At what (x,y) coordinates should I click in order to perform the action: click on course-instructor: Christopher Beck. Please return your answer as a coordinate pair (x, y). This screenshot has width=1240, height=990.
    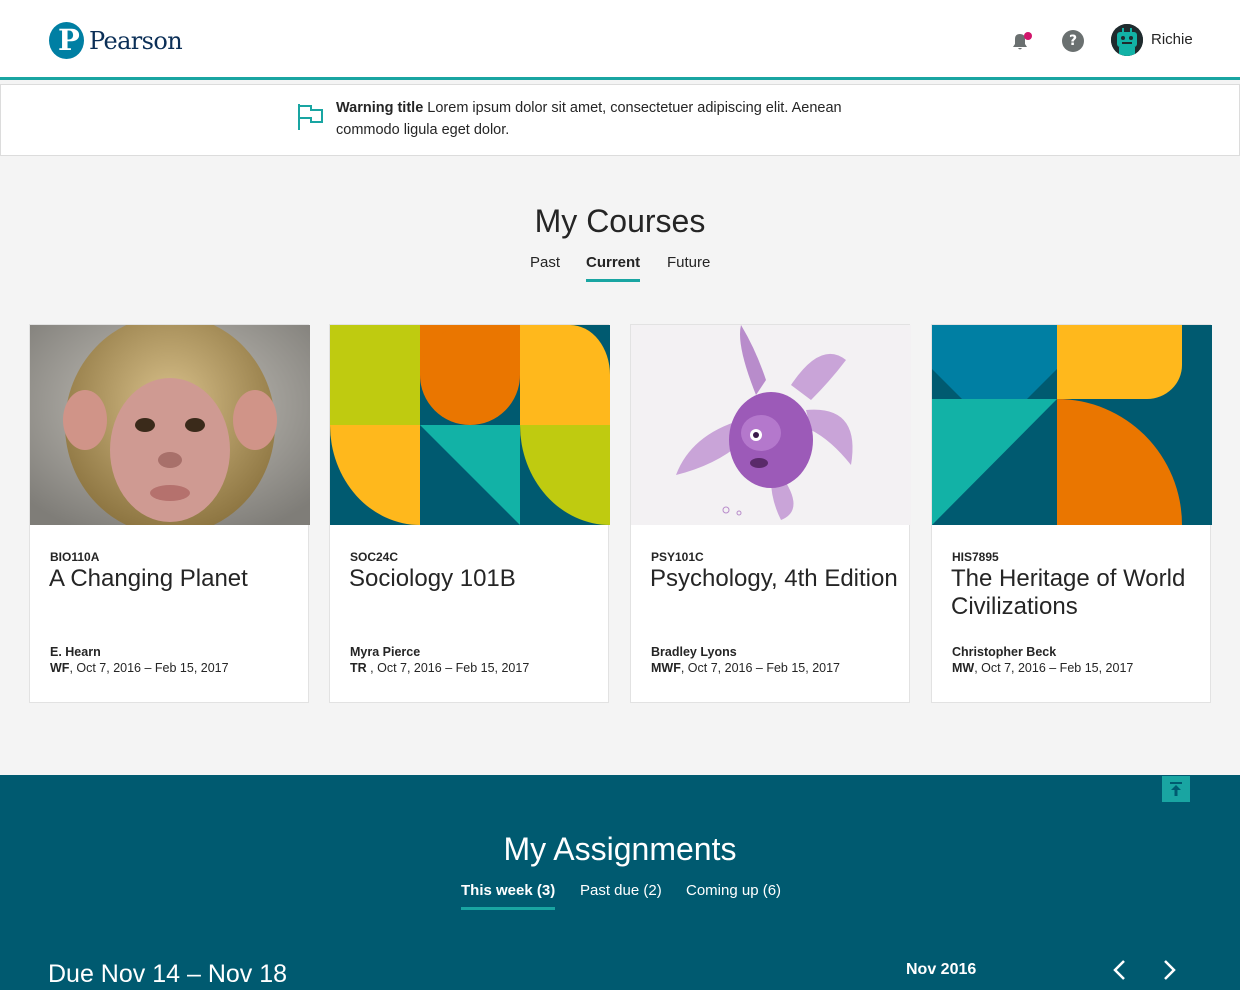
    Looking at the image, I should click on (1004, 652).